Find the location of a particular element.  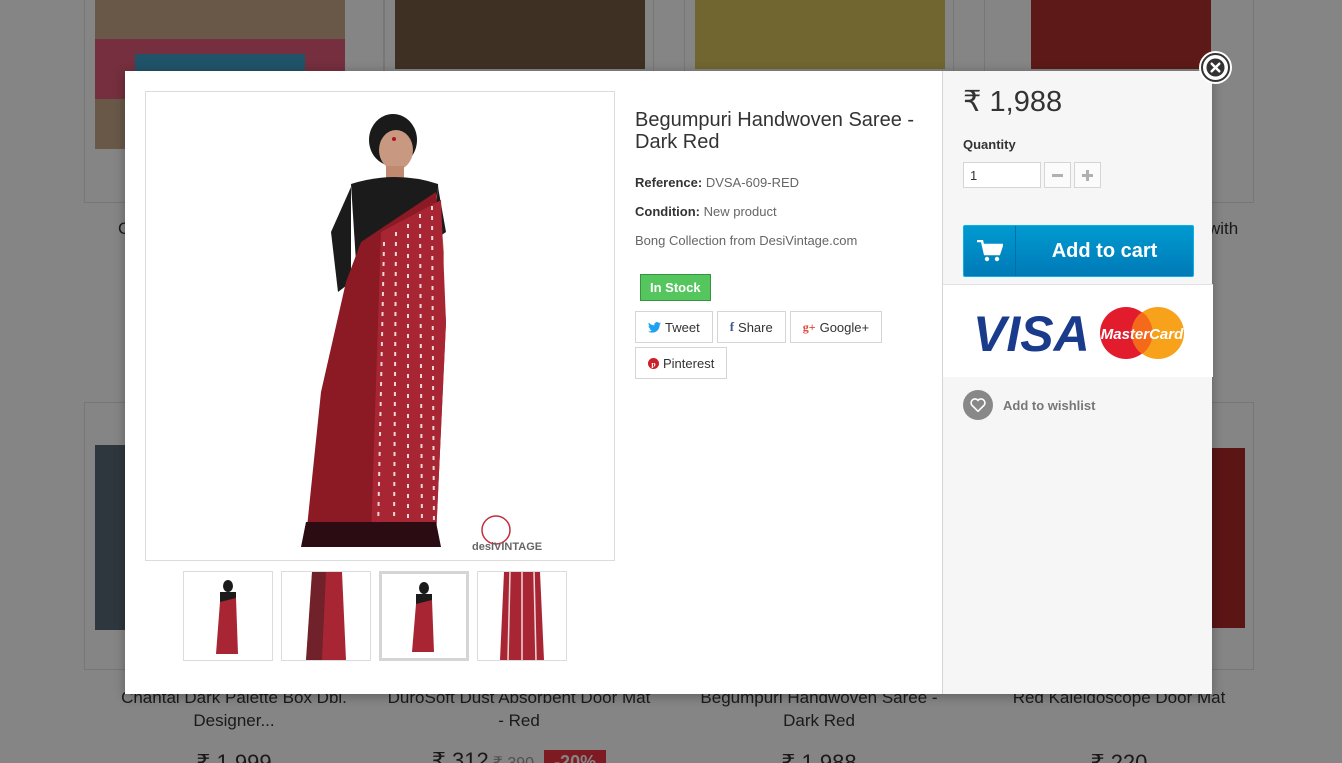

condition-label: Condition: is located at coordinates (667, 211).